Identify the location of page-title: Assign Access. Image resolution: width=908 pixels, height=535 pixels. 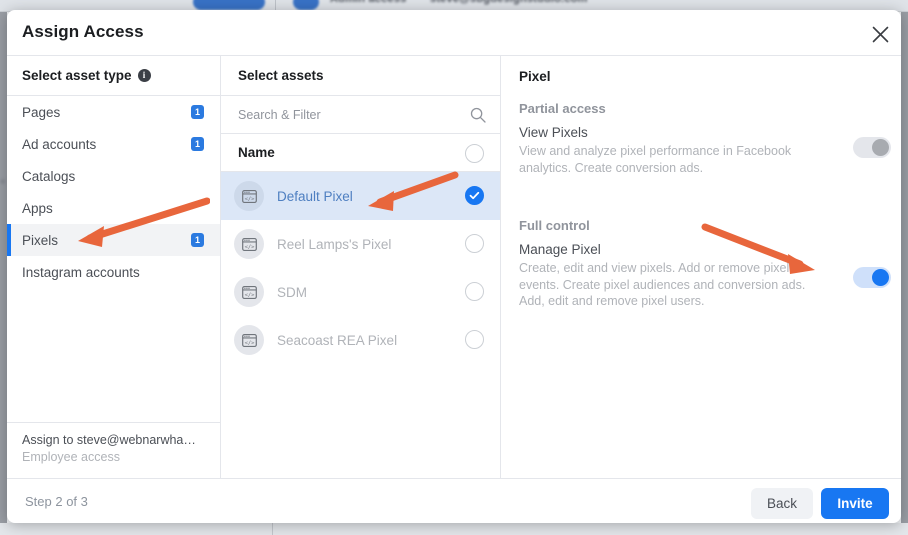
(83, 31).